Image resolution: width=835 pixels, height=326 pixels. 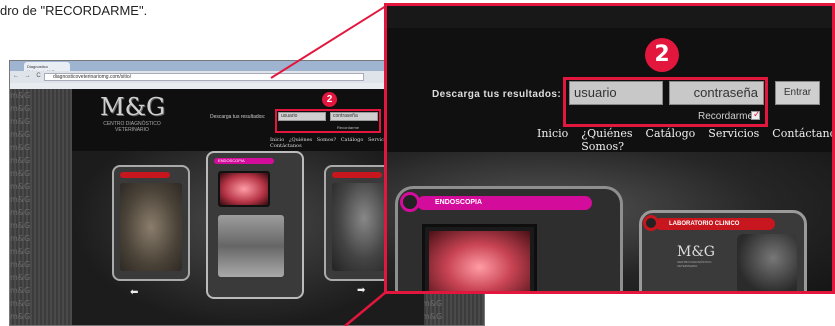 I want to click on nav-item-servicios: Servicios, so click(x=733, y=140).